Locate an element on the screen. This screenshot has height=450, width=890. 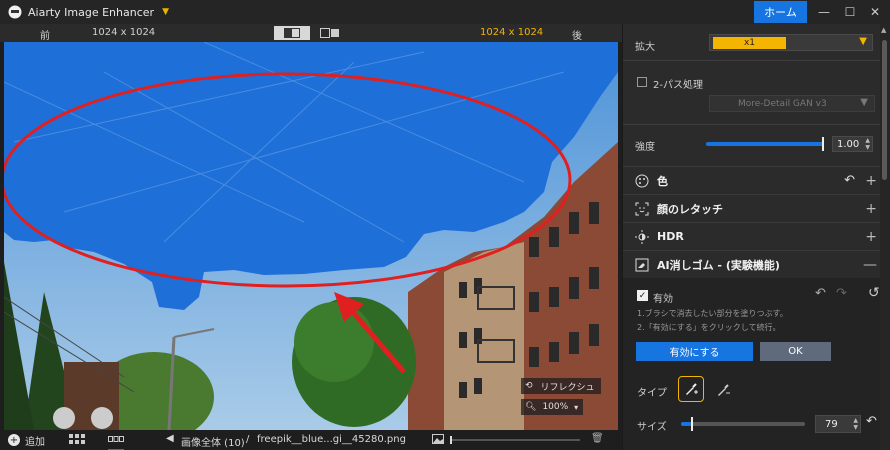
eraser-icon is located at coordinates (642, 265).